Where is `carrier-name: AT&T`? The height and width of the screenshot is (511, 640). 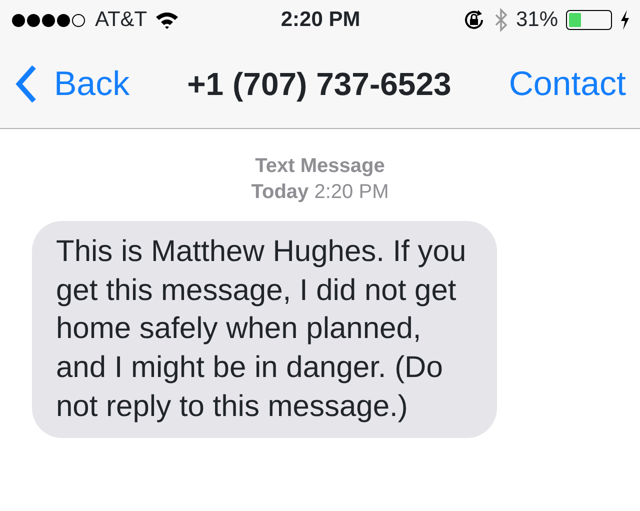 carrier-name: AT&T is located at coordinates (121, 20).